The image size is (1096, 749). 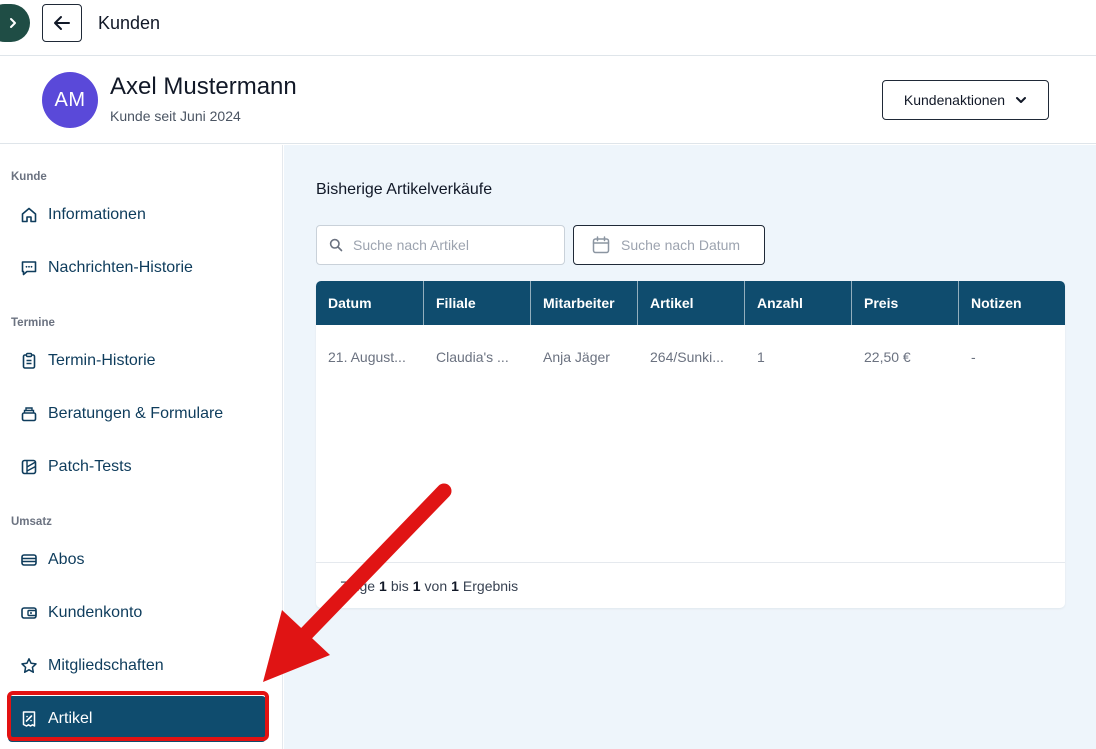 I want to click on avatar: AM, so click(x=70, y=100).